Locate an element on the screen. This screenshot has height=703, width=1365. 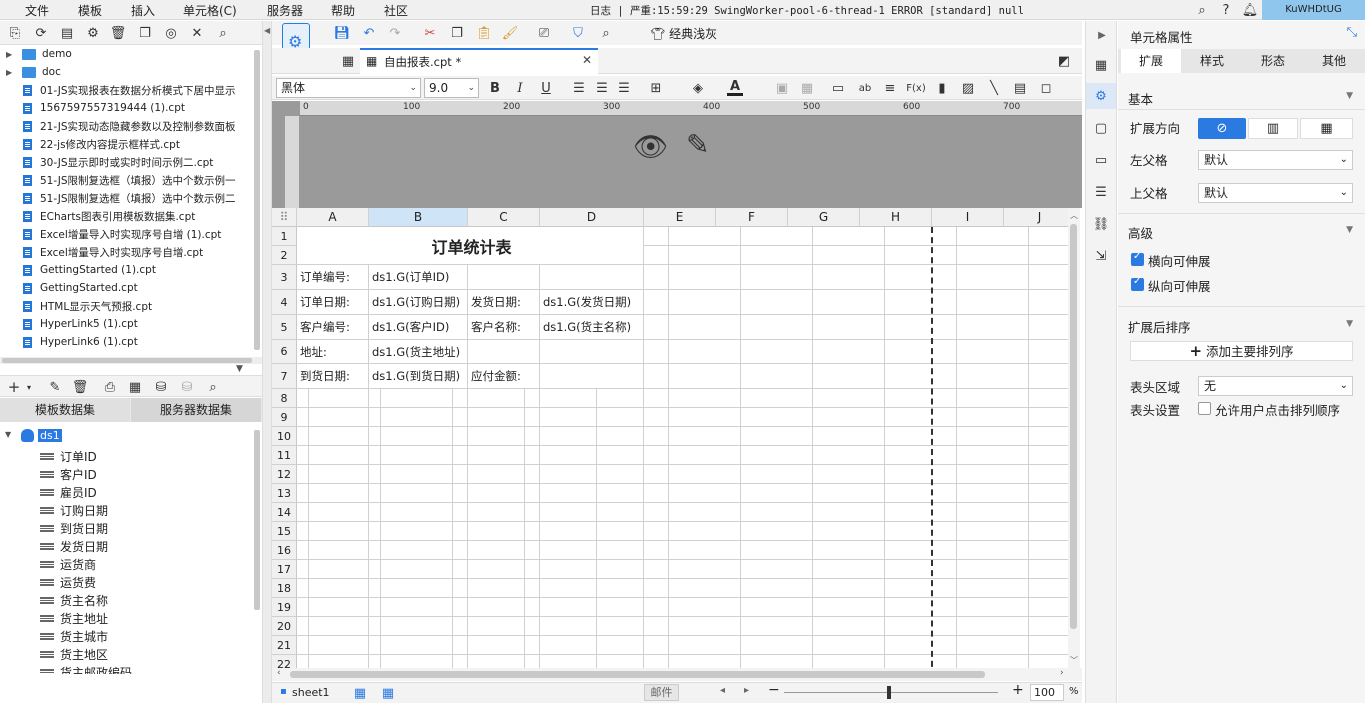
cell-b6: ds1.G(货主地址) is located at coordinates (418, 352).